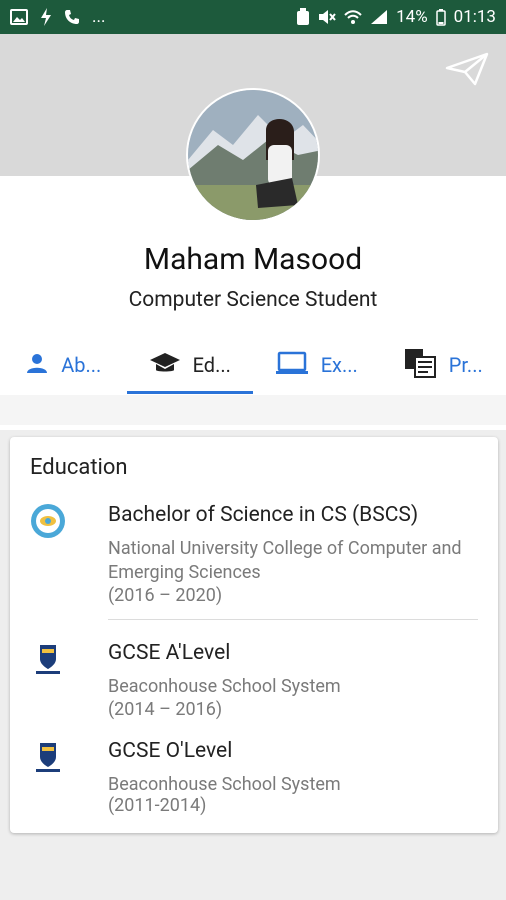 This screenshot has width=506, height=900. I want to click on education-years: (2014 – 2016), so click(165, 709).